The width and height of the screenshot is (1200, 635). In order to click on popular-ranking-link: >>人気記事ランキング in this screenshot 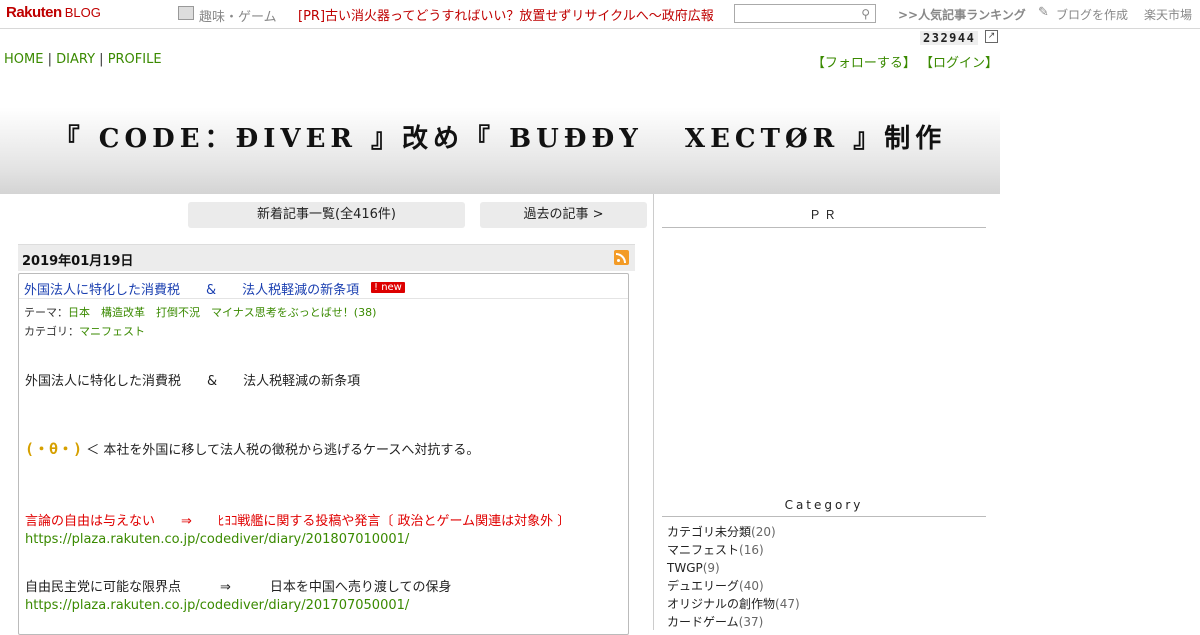, I will do `click(962, 14)`.